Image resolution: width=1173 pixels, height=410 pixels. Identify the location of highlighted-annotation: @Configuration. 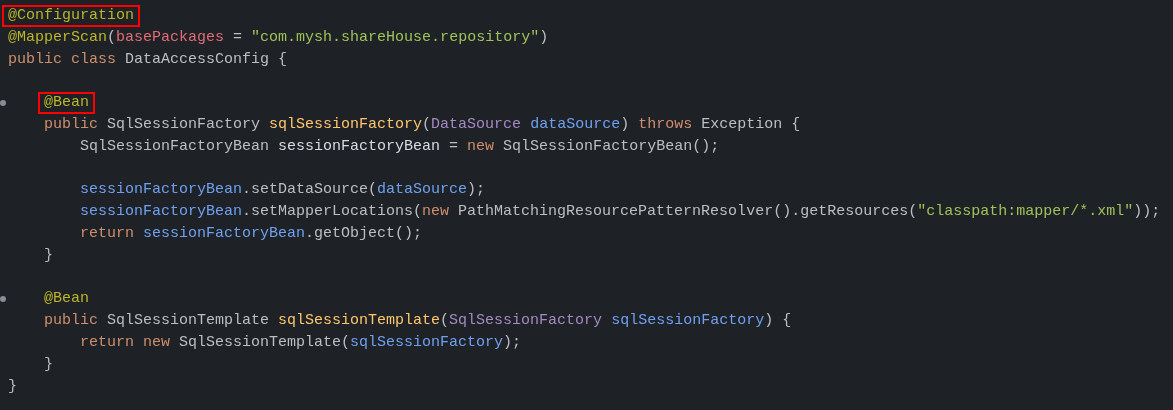
(71, 16).